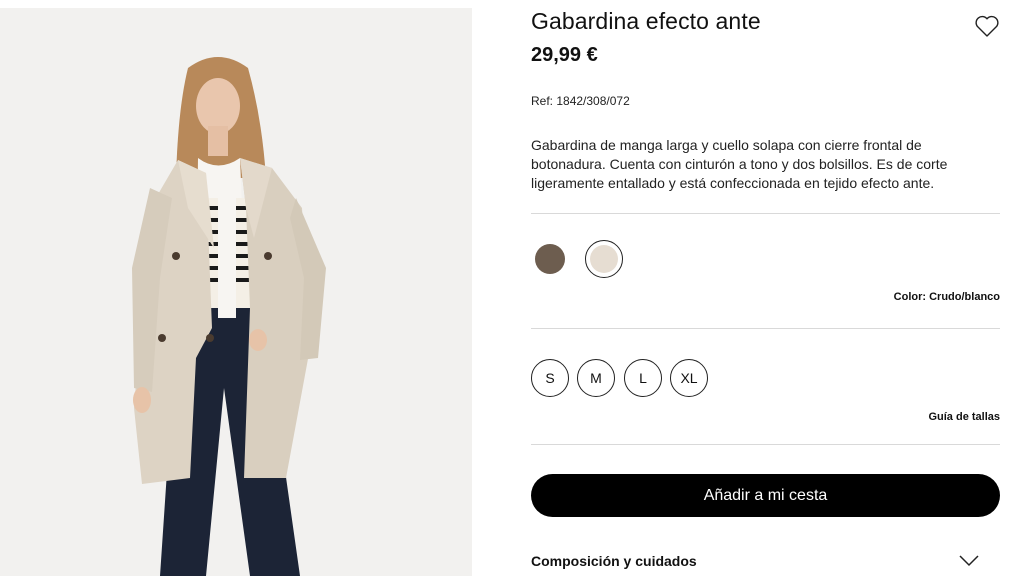  I want to click on product-title: Gabardina efecto ante, so click(646, 21).